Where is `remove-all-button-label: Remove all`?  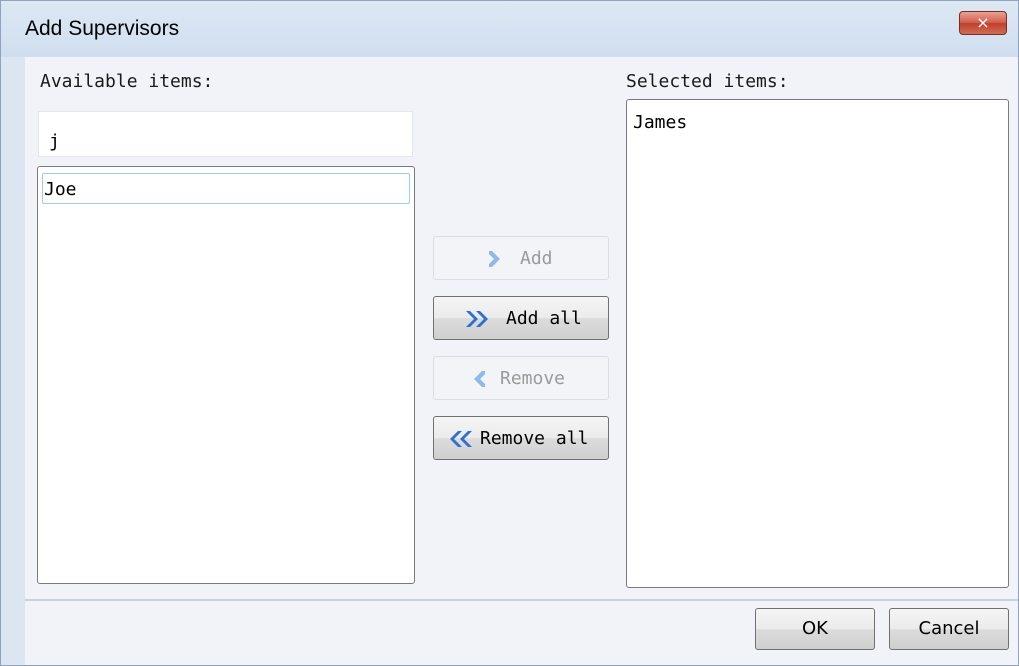 remove-all-button-label: Remove all is located at coordinates (534, 438).